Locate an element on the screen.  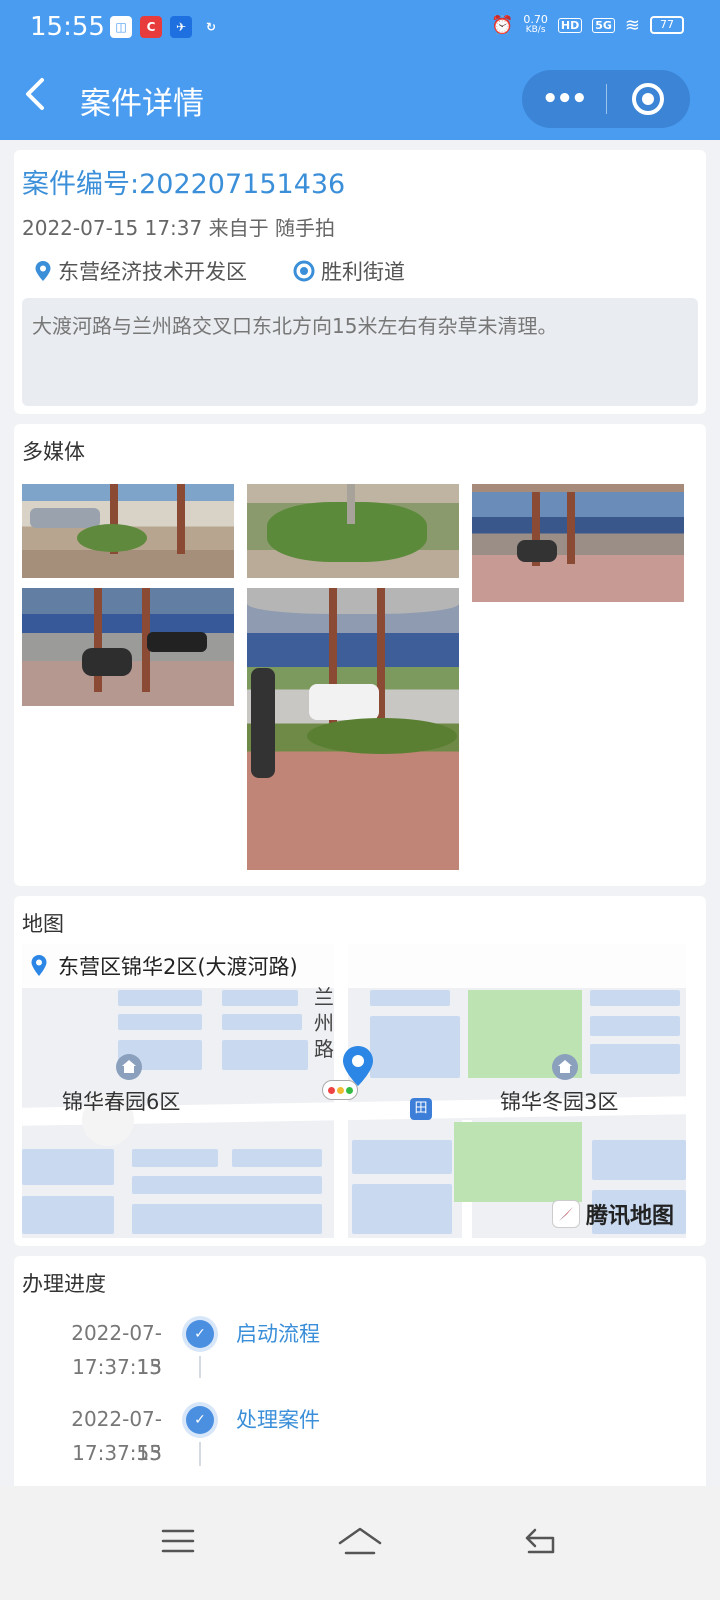
compass-icon is located at coordinates (565, 1214).